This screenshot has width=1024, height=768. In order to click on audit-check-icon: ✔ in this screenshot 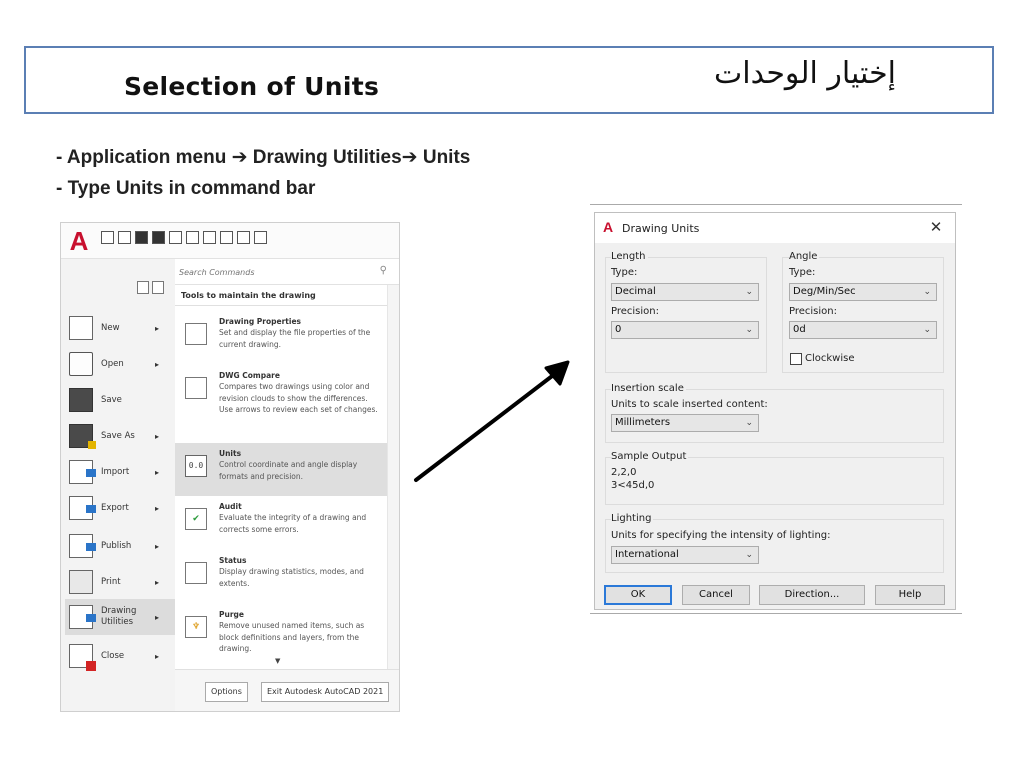, I will do `click(196, 519)`.